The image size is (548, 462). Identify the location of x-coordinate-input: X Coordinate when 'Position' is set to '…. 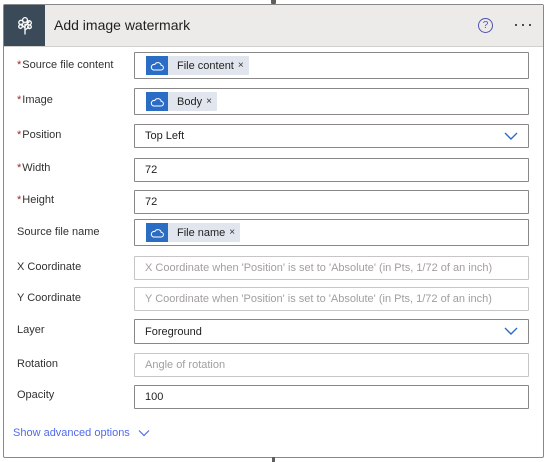
(331, 268).